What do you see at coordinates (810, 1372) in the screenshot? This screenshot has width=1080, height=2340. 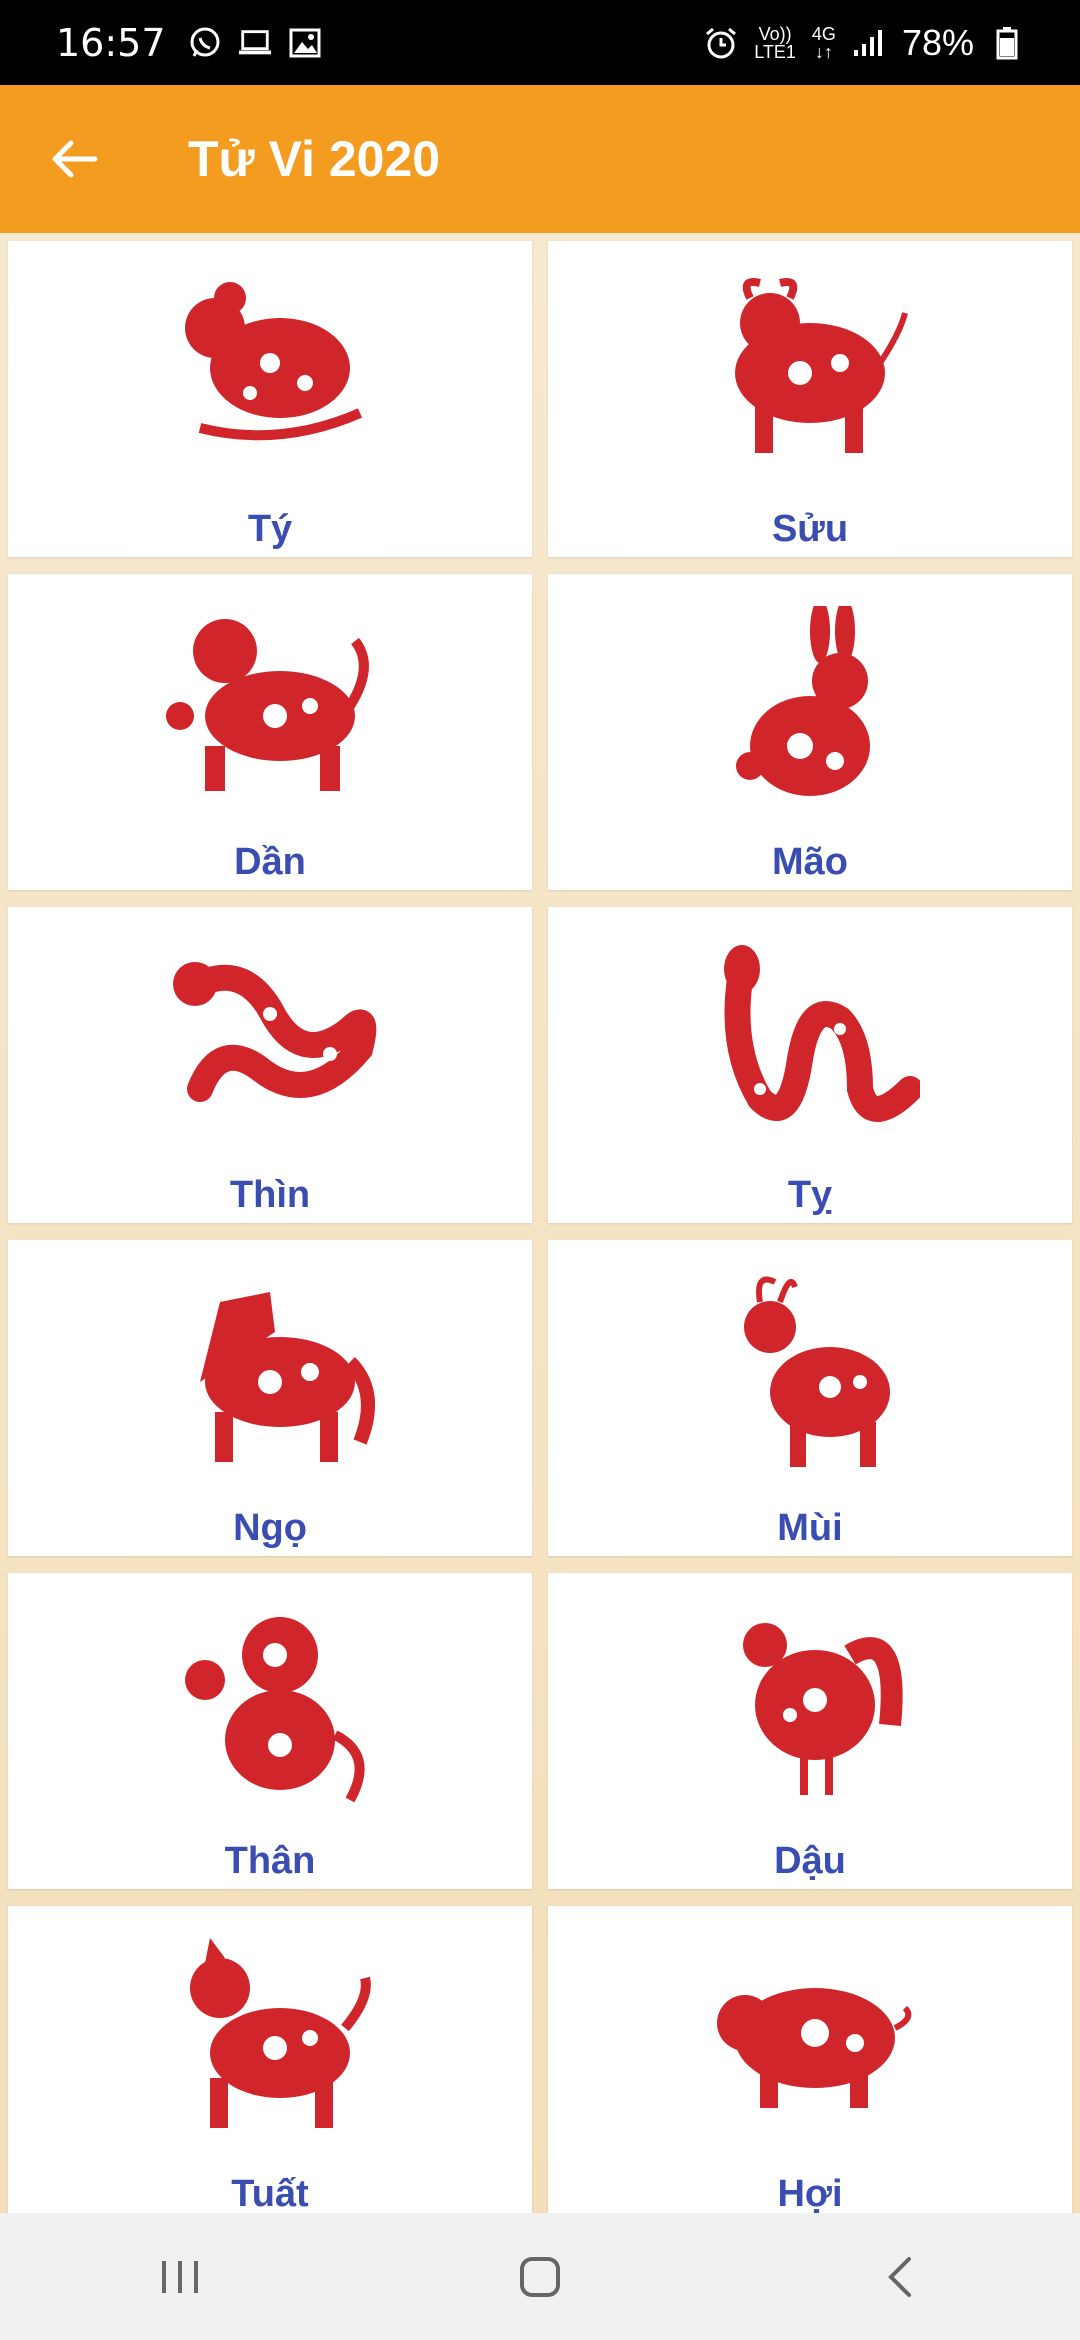 I see `goat-icon` at bounding box center [810, 1372].